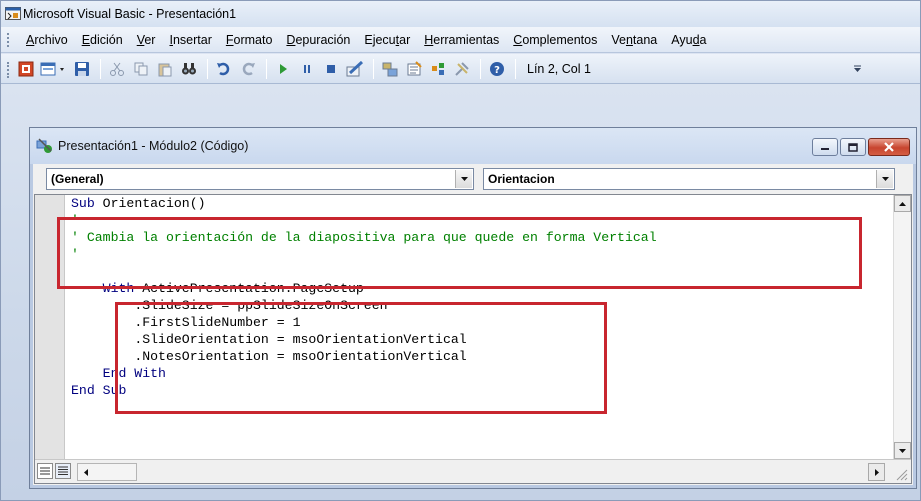  I want to click on cut-icon, so click(117, 69).